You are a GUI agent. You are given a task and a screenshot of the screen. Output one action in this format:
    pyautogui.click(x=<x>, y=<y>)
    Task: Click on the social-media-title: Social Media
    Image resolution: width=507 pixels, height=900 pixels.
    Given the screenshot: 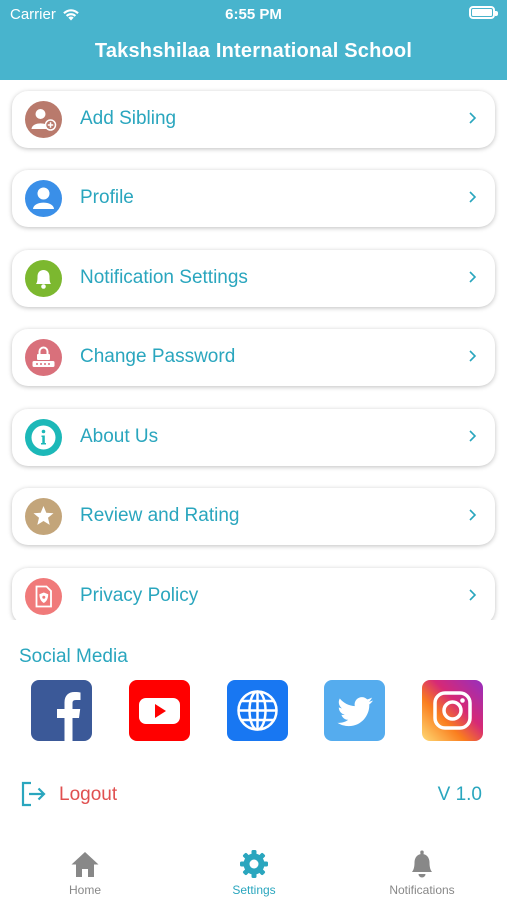 What is the action you would take?
    pyautogui.click(x=73, y=656)
    